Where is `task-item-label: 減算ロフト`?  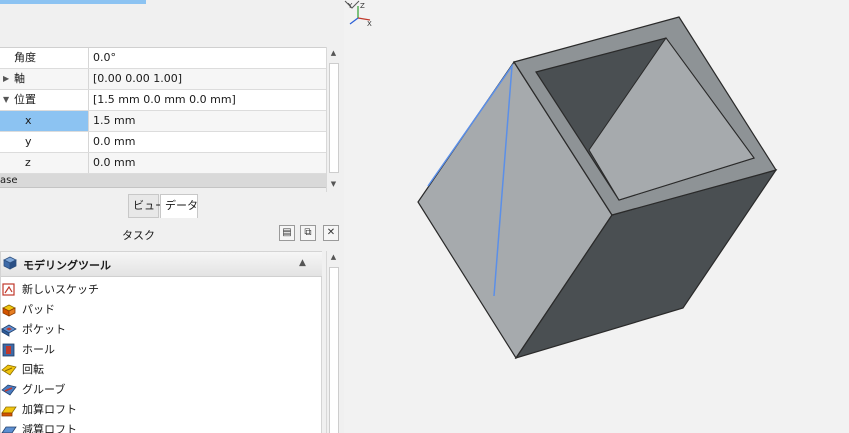 task-item-label: 減算ロフト is located at coordinates (49, 428).